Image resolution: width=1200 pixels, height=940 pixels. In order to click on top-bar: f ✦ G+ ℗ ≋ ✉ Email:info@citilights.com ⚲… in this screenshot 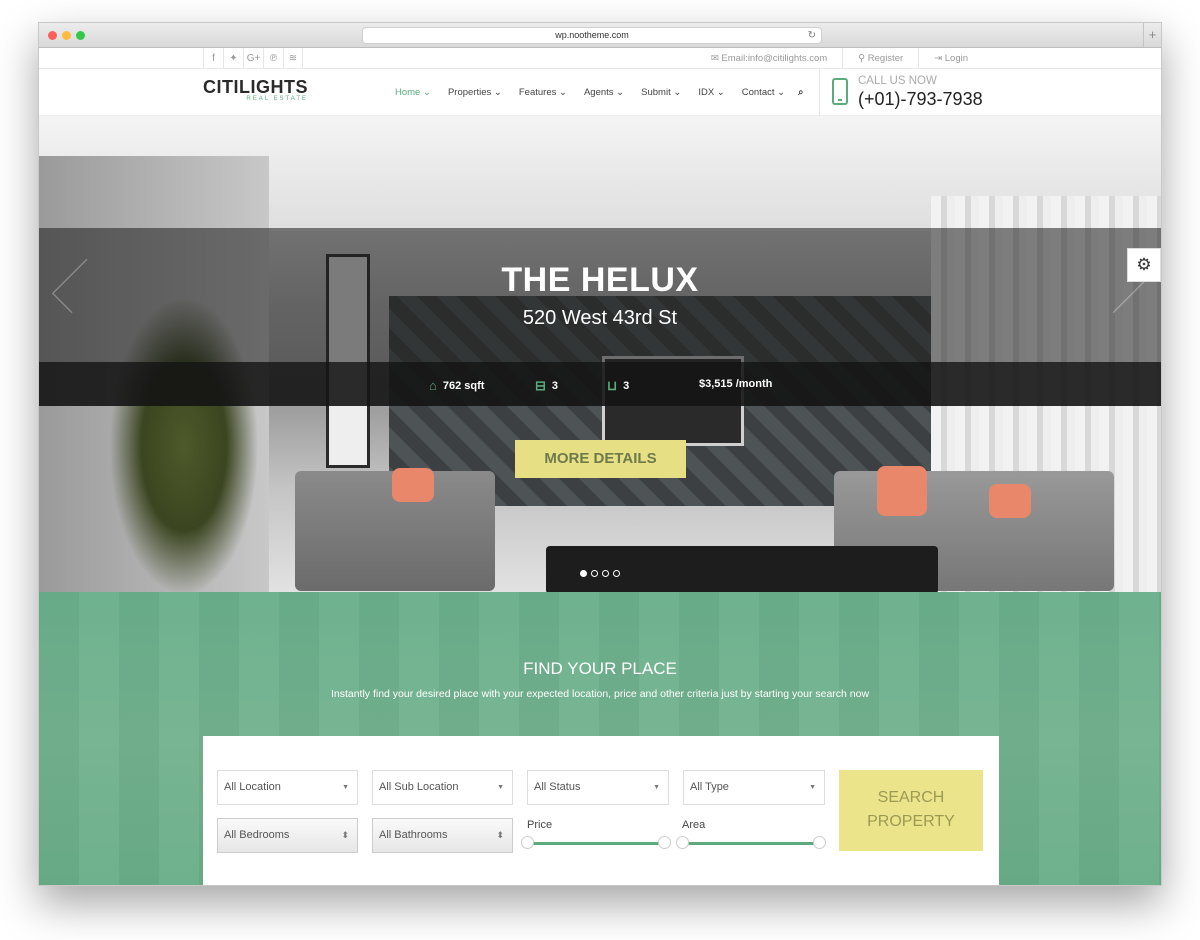, I will do `click(600, 58)`.